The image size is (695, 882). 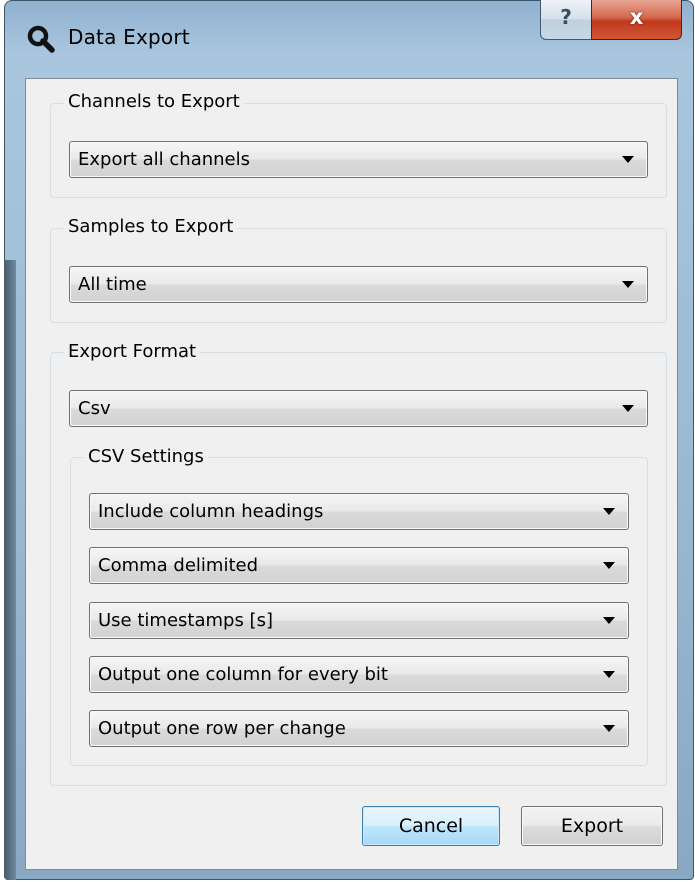 I want to click on magnifier-icon, so click(x=41, y=39).